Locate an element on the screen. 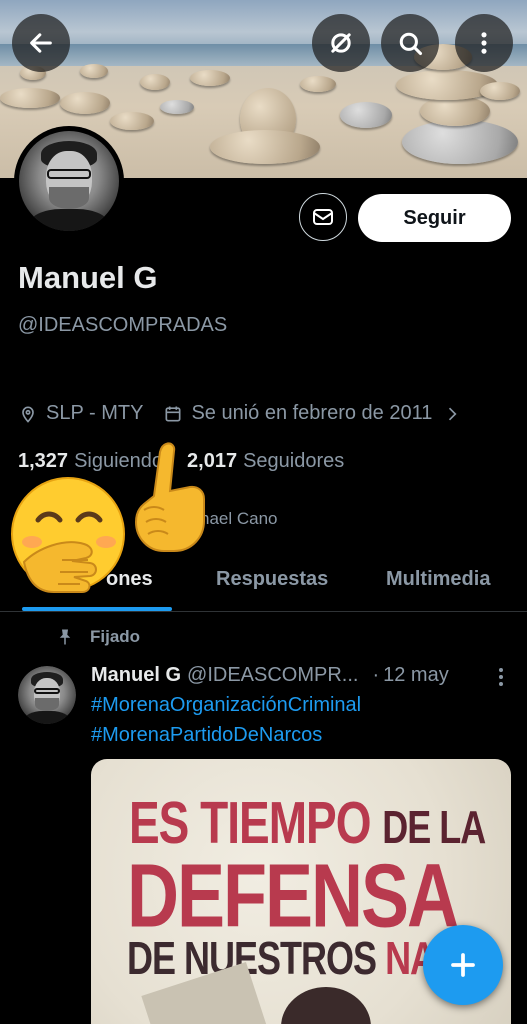 This screenshot has height=1024, width=527. more-button is located at coordinates (484, 43).